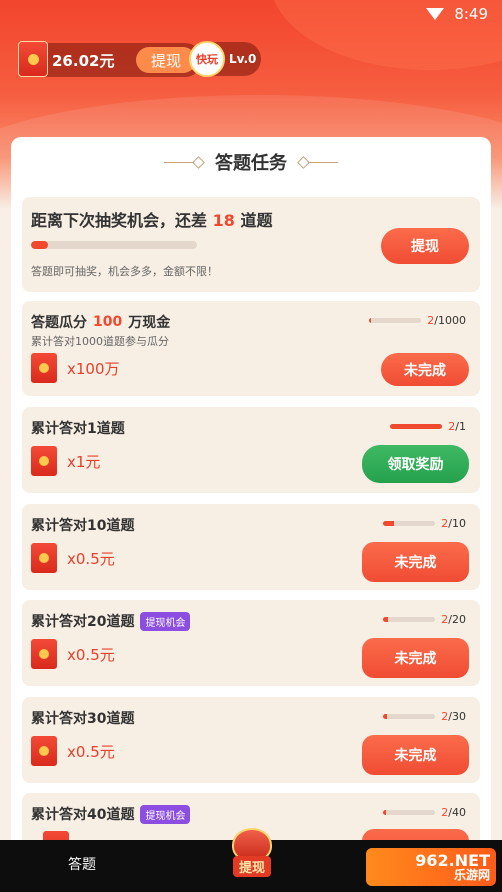 This screenshot has width=502, height=892. I want to click on nav-tab-quiz: 答题, so click(82, 864).